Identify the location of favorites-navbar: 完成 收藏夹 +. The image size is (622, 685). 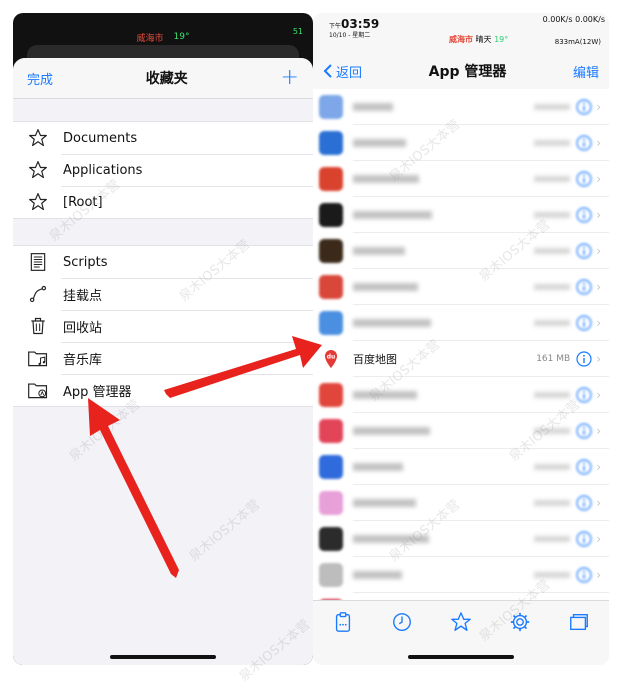
(163, 78).